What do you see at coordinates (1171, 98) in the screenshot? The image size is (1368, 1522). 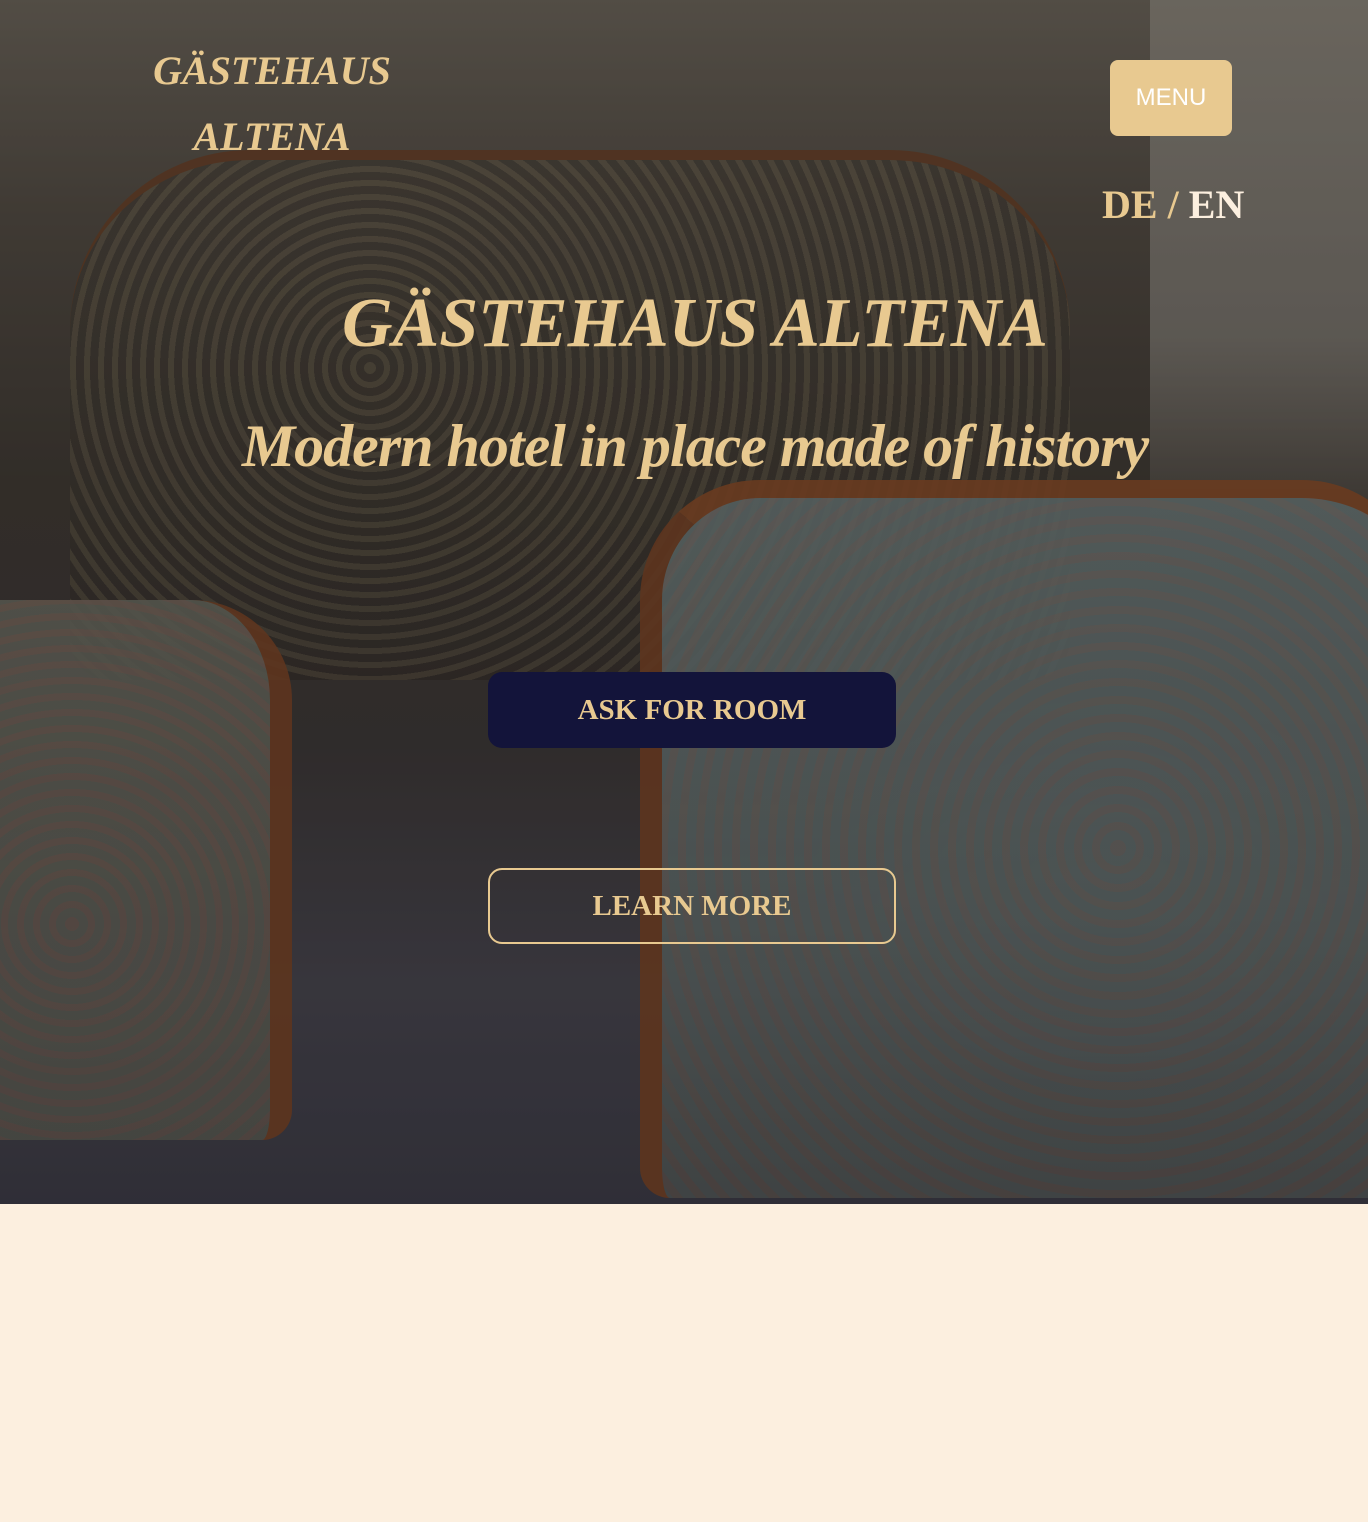 I see `menu-button: MENU` at bounding box center [1171, 98].